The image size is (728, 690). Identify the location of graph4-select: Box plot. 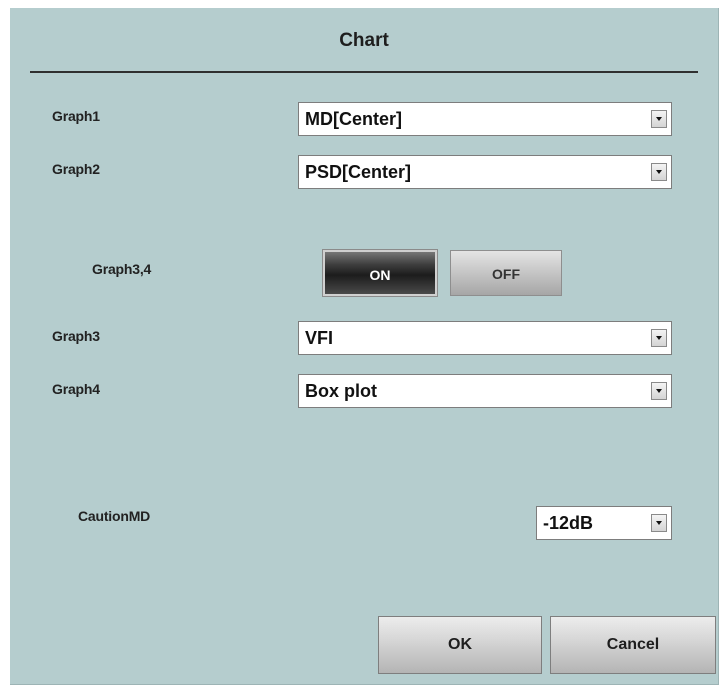
(485, 391).